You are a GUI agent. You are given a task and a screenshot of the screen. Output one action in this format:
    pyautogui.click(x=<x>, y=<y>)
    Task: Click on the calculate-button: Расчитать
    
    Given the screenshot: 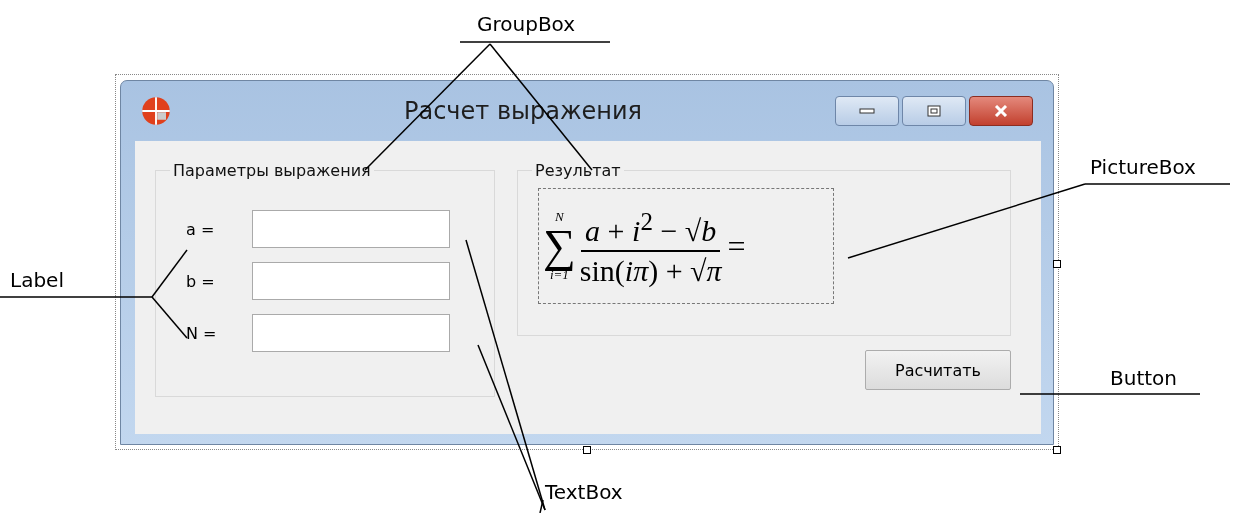 What is the action you would take?
    pyautogui.click(x=938, y=370)
    